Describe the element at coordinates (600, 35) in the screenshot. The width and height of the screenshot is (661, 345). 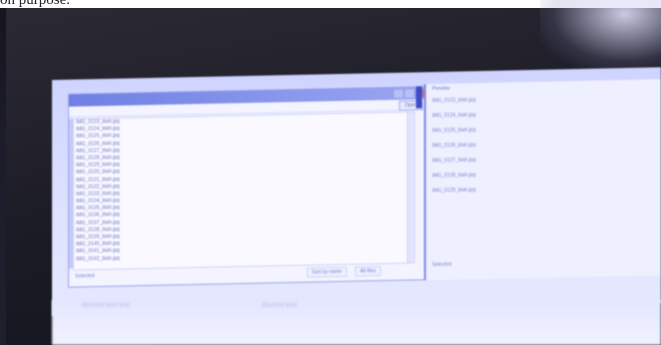
I see `light-glare` at that location.